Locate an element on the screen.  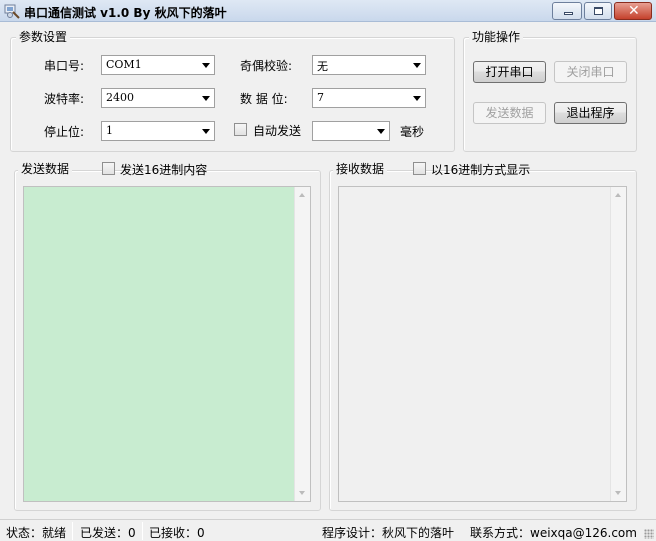
close-icon: ✕ is located at coordinates (634, 11).